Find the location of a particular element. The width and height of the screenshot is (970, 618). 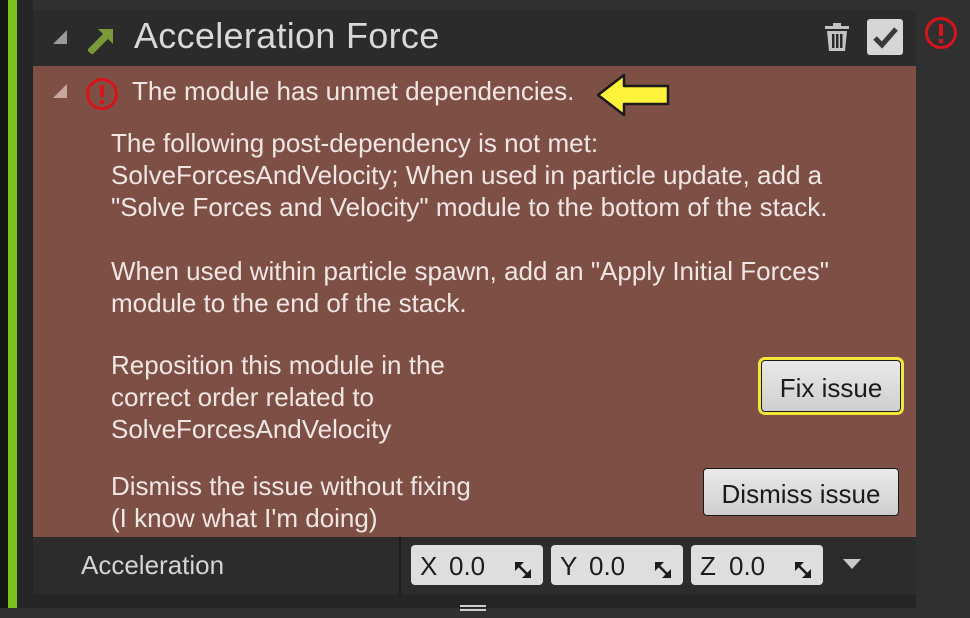

checkmark-icon is located at coordinates (885, 38).